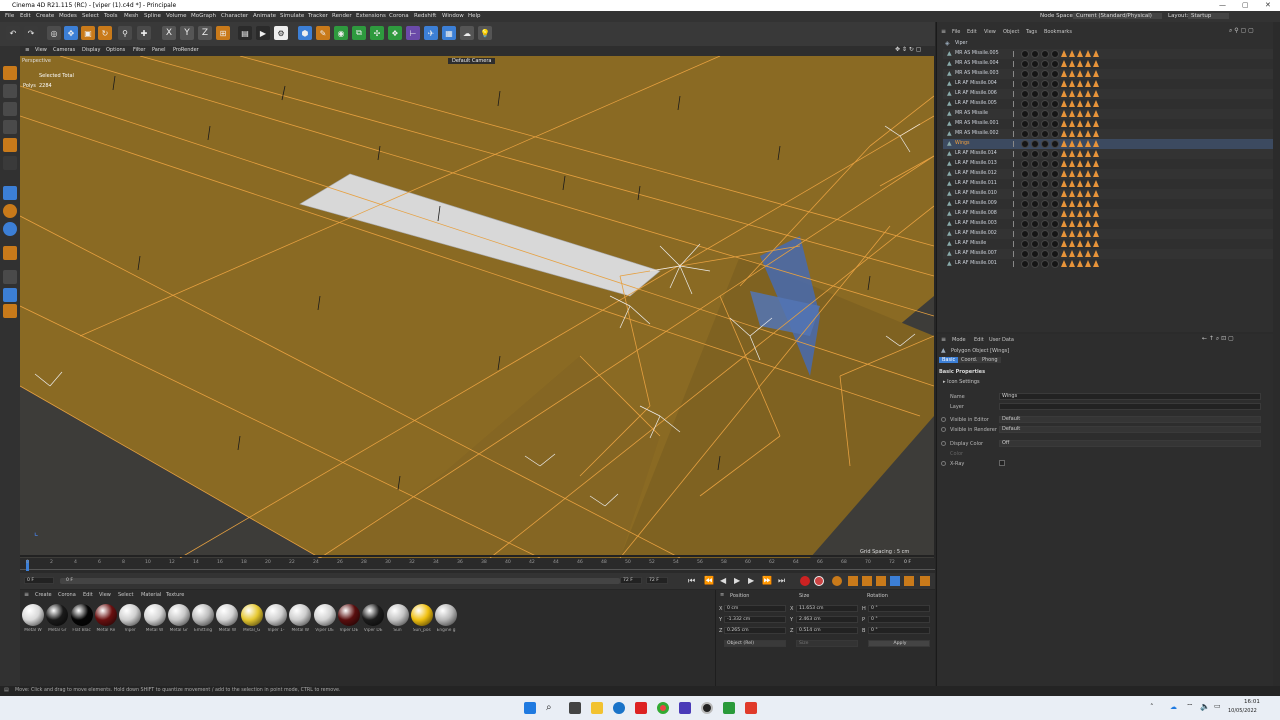  Describe the element at coordinates (1152, 707) in the screenshot. I see `tray-chevron-icon: ˄` at that location.